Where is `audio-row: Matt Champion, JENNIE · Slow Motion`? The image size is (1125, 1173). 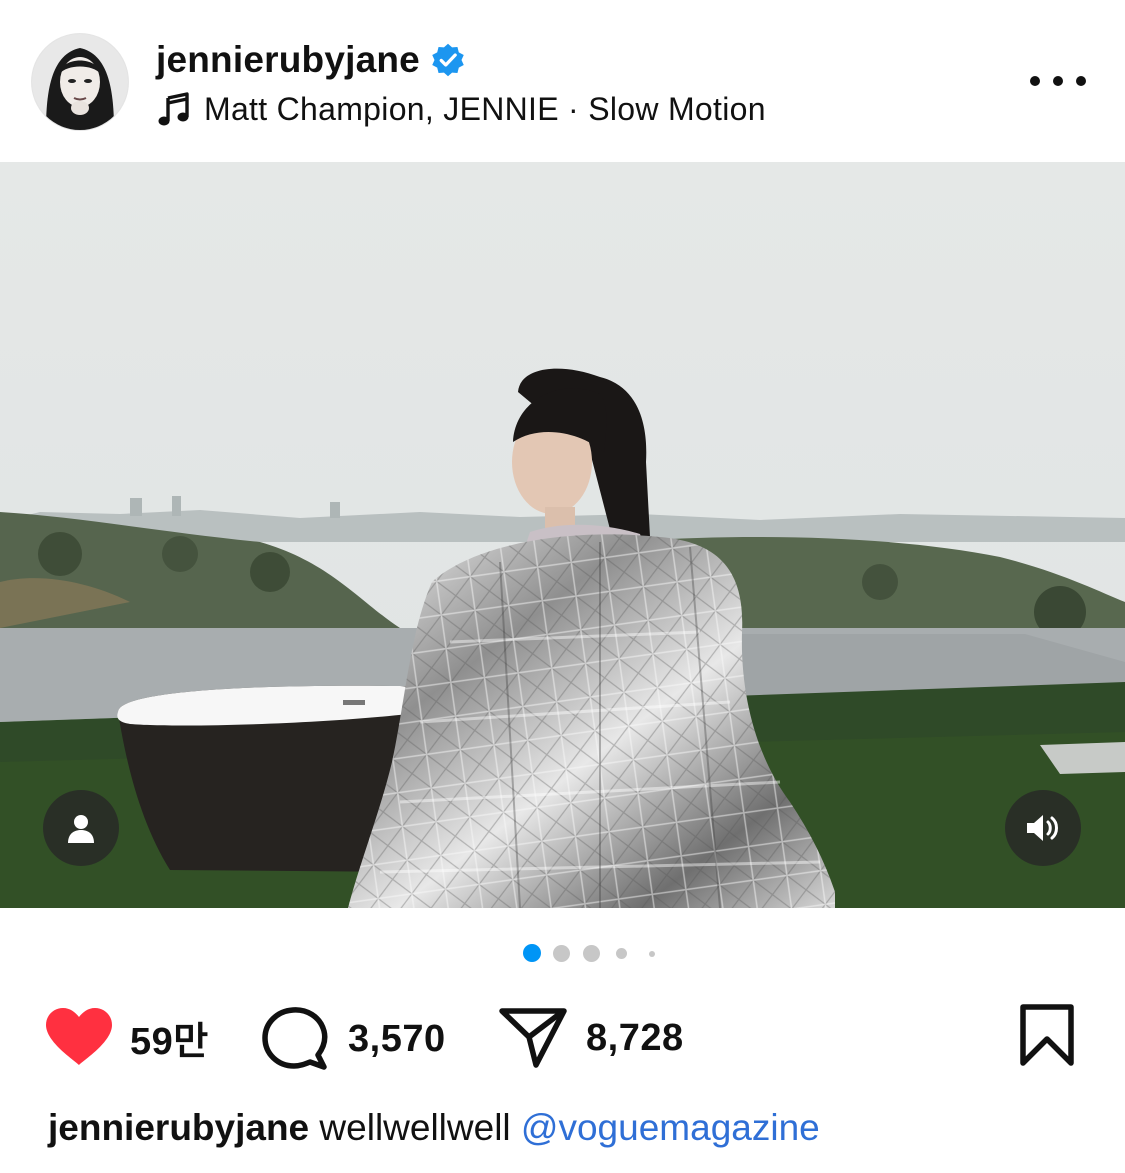
audio-row: Matt Champion, JENNIE · Slow Motion is located at coordinates (462, 109).